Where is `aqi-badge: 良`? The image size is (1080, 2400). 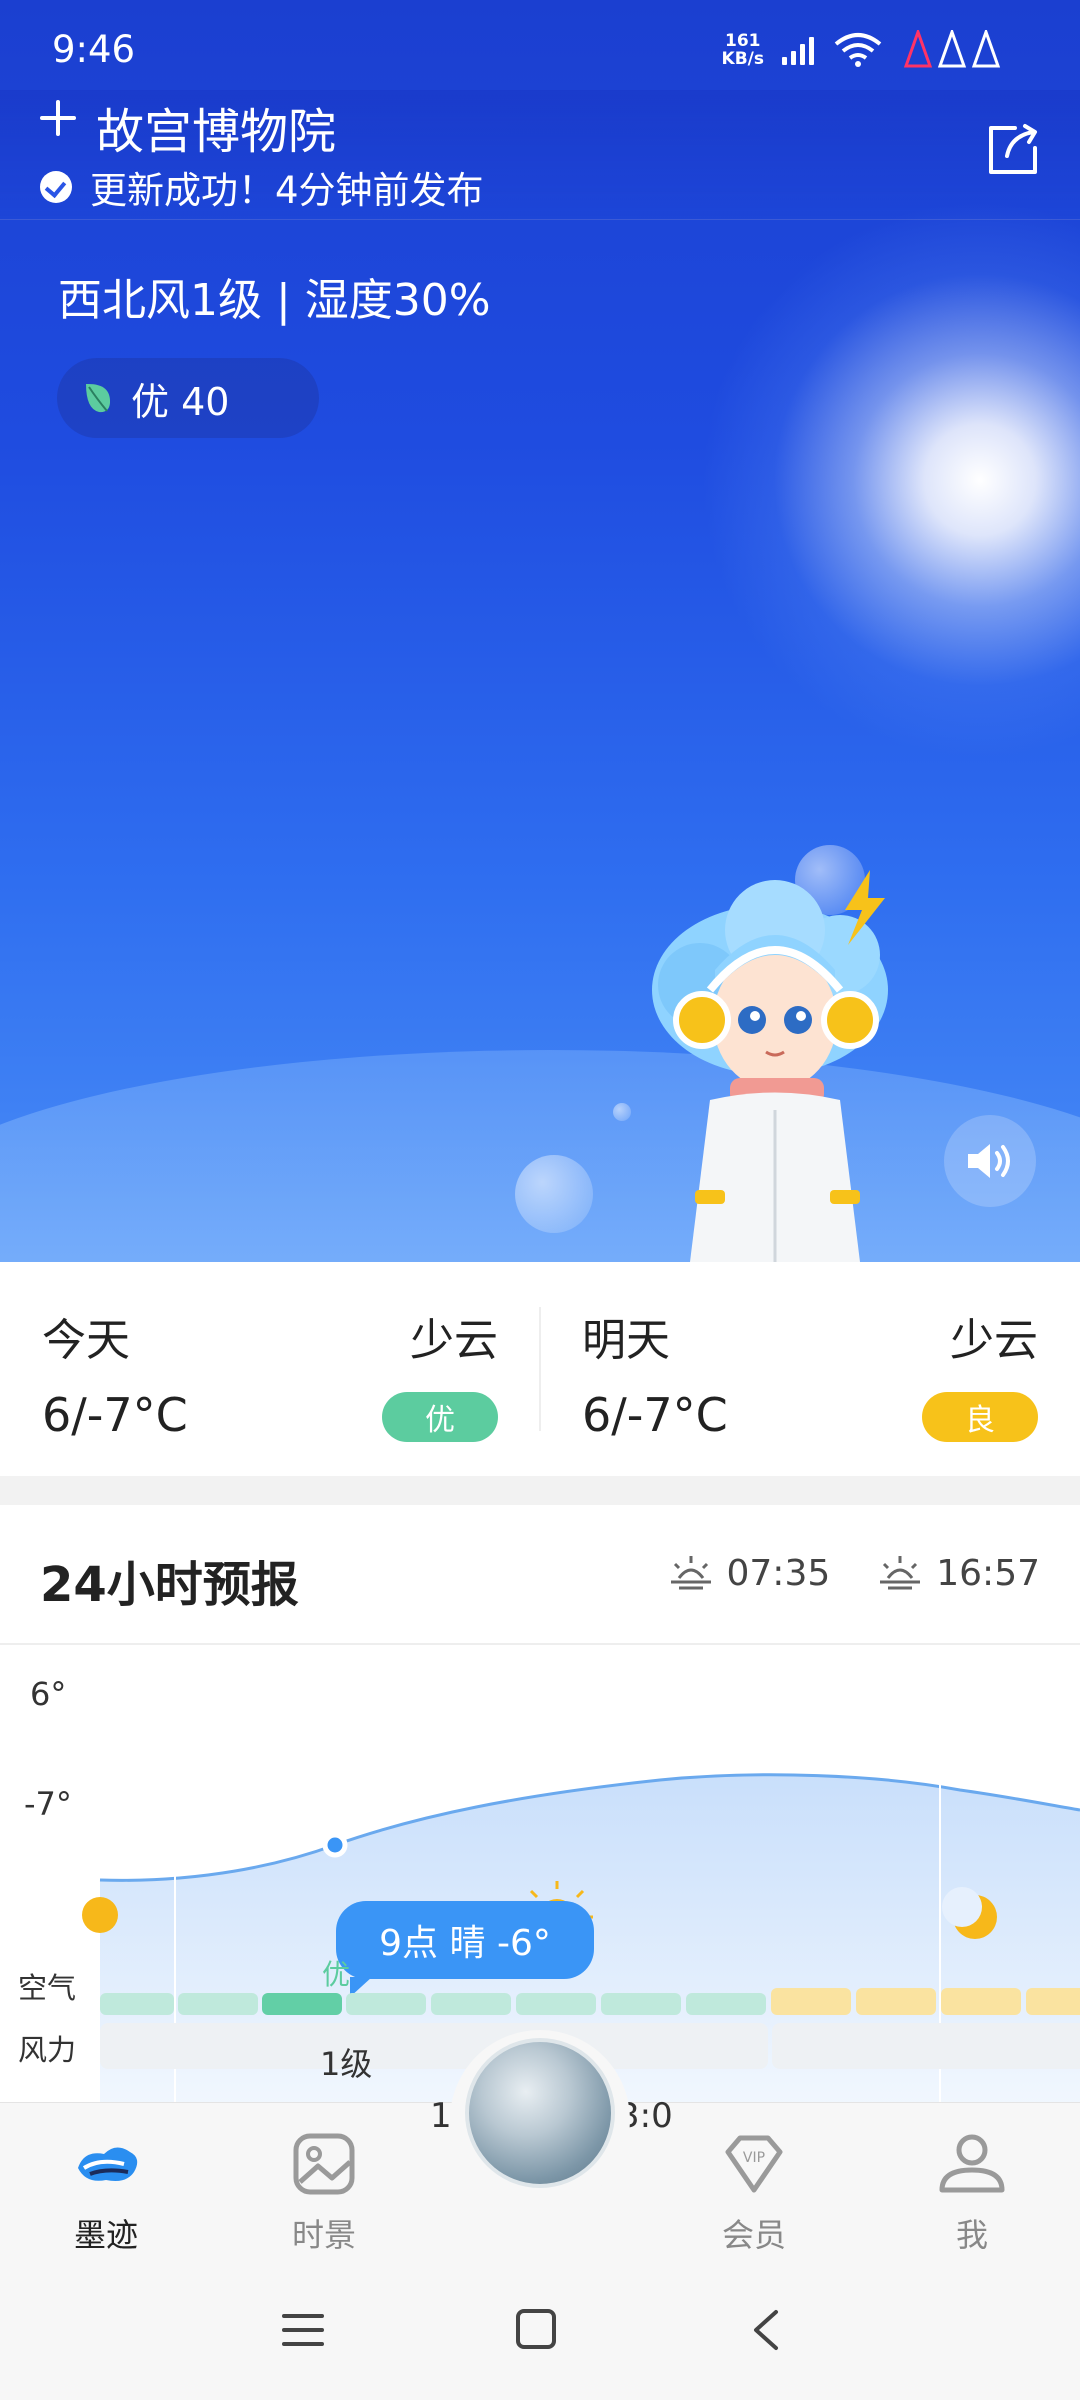 aqi-badge: 良 is located at coordinates (980, 1417).